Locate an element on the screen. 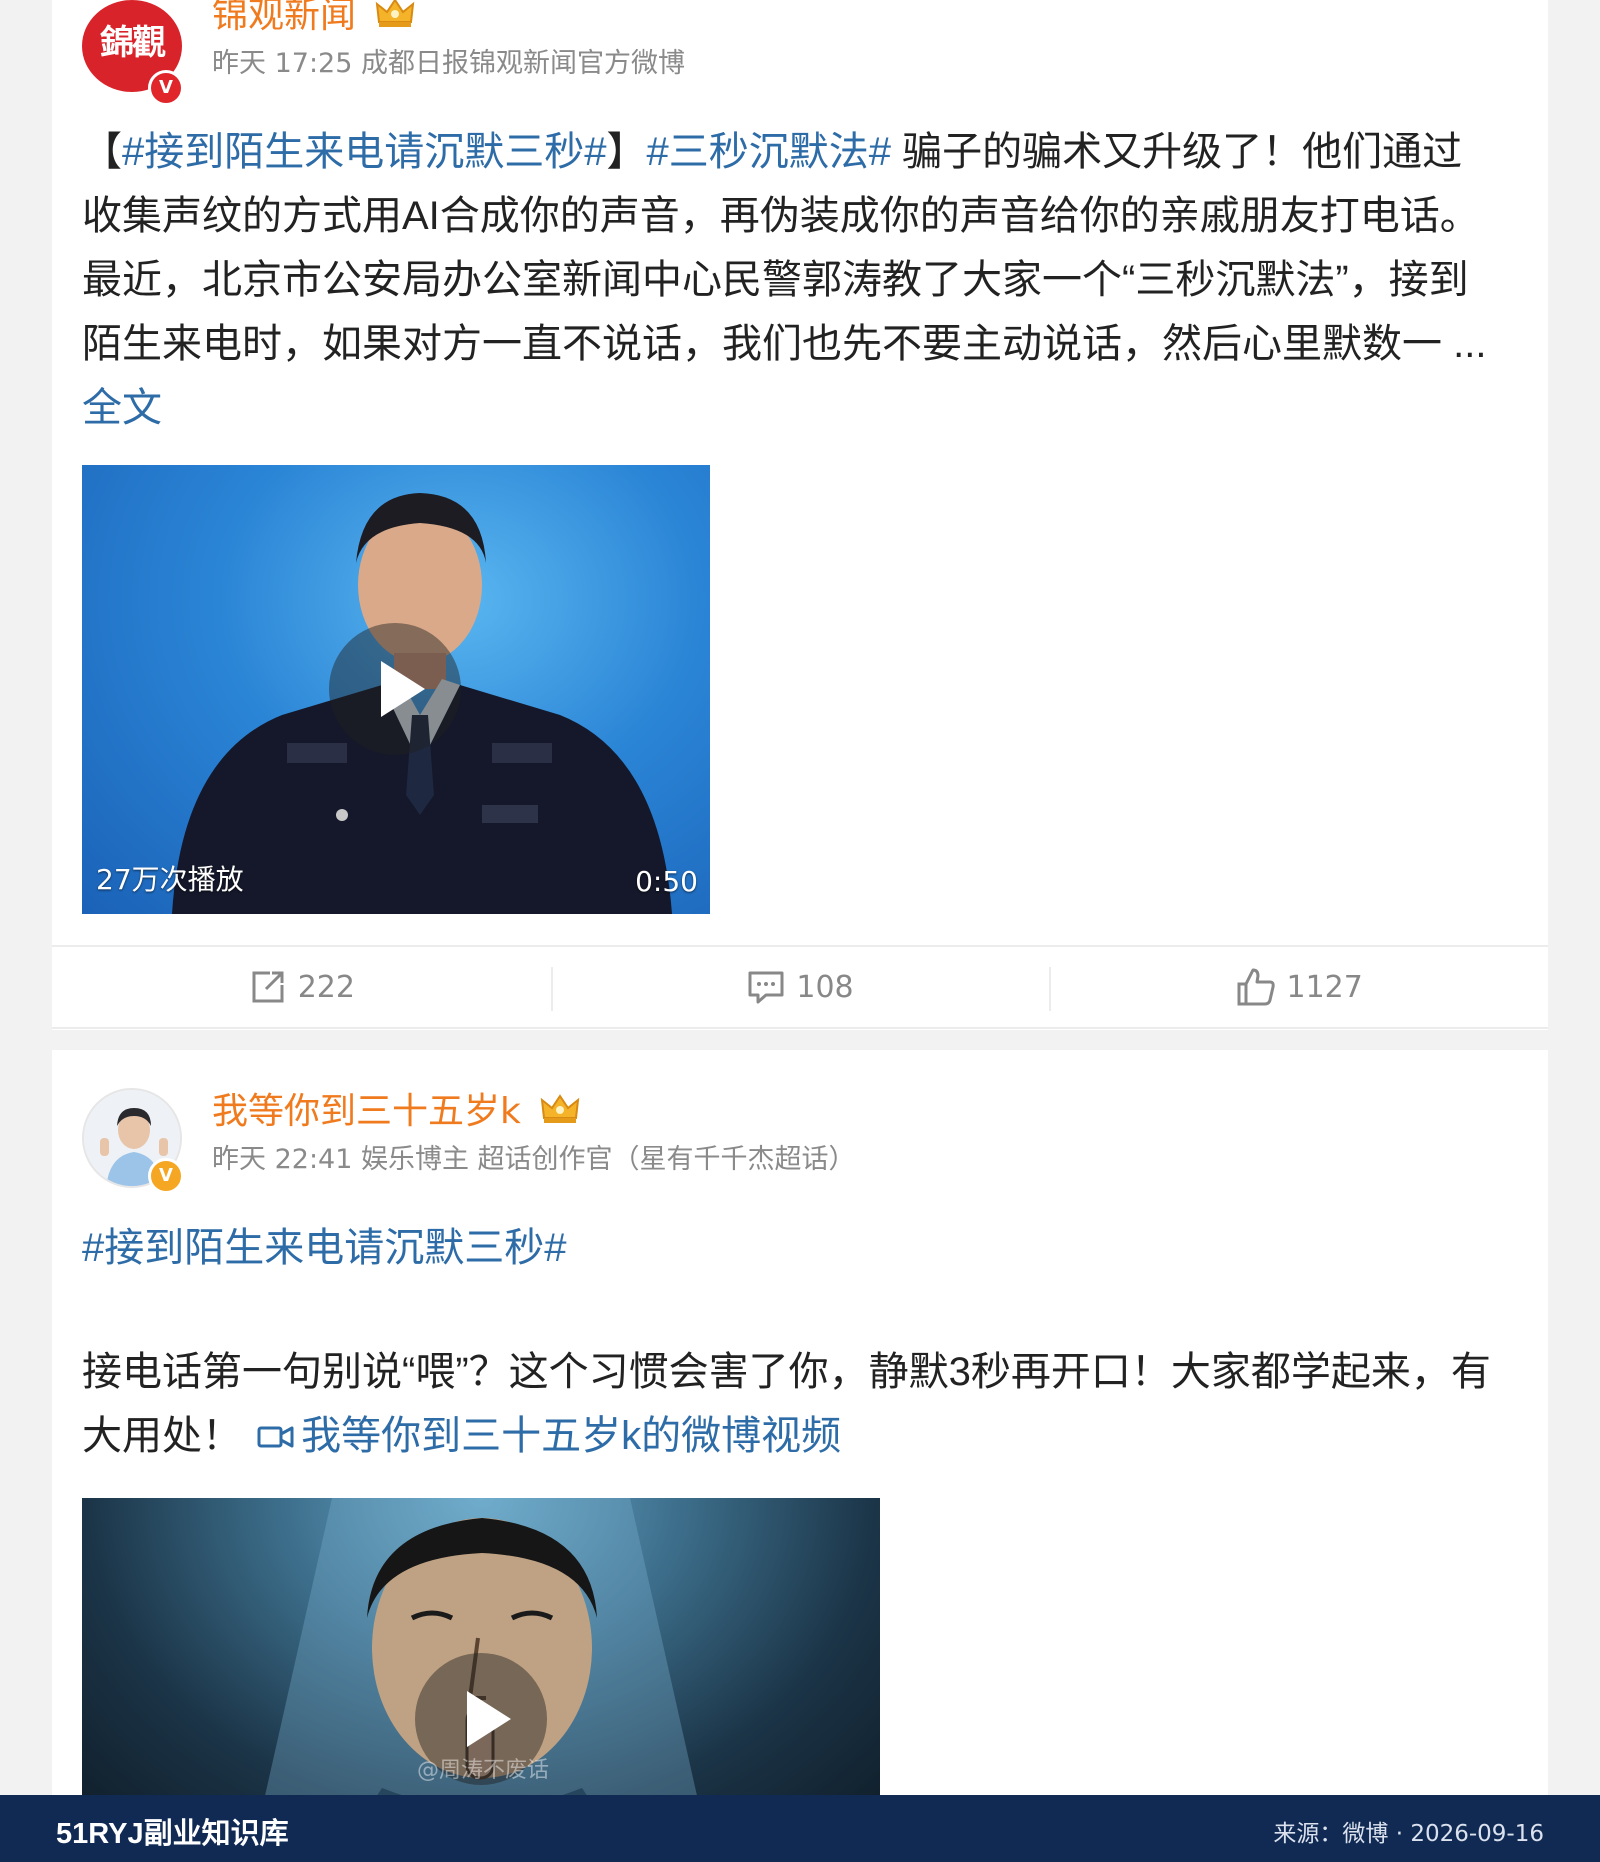 This screenshot has height=1862, width=1600. footer-bar: 51RYJ副业知识库 来源：微博 · 2026-09-16 is located at coordinates (800, 1828).